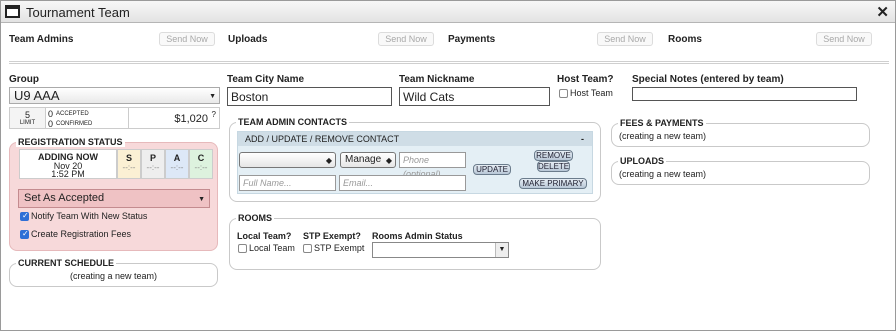  Describe the element at coordinates (191, 119) in the screenshot. I see `fee-amount: $1,020` at that location.